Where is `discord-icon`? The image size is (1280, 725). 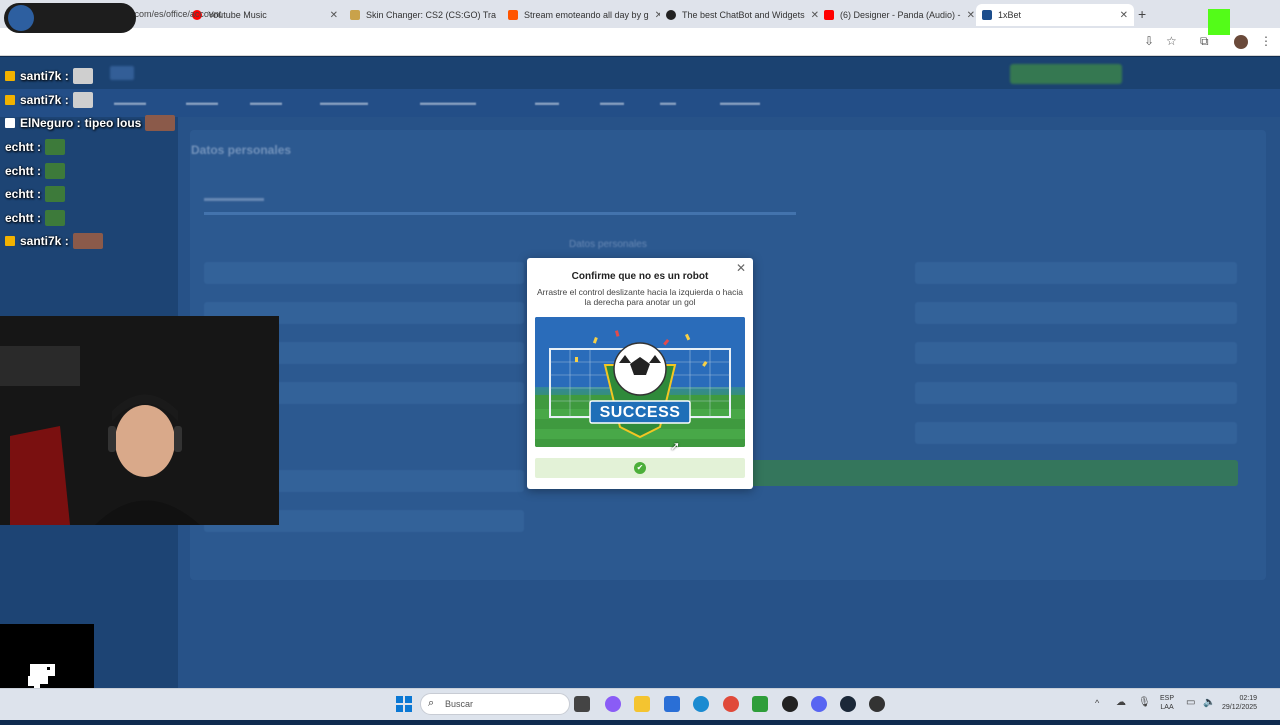
discord-icon is located at coordinates (819, 704).